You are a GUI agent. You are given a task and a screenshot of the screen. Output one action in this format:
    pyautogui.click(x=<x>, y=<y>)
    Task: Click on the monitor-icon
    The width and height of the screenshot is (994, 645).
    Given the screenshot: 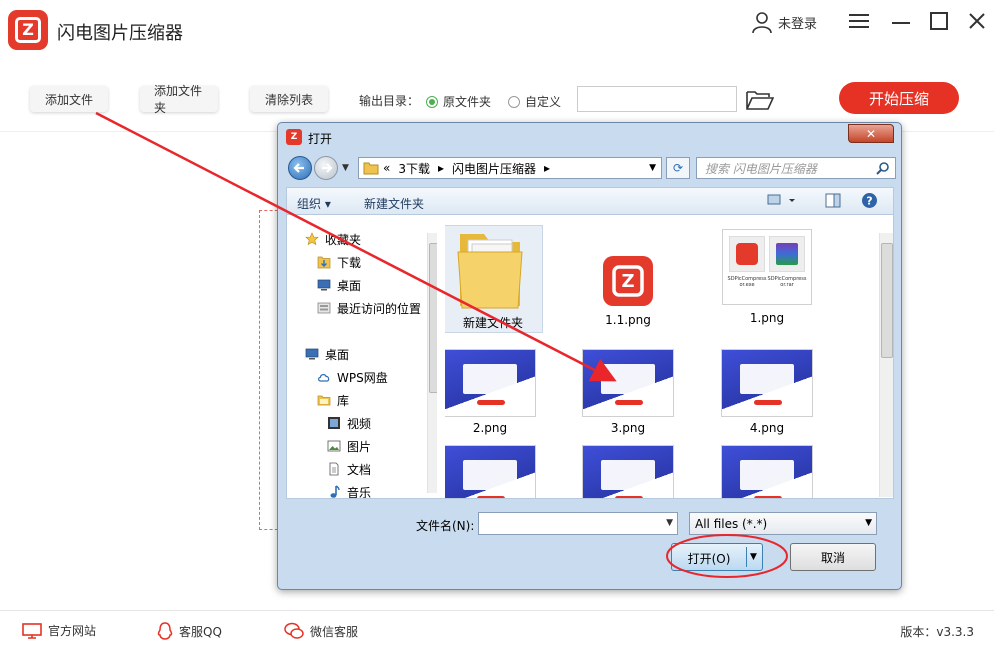 What is the action you would take?
    pyautogui.click(x=32, y=630)
    